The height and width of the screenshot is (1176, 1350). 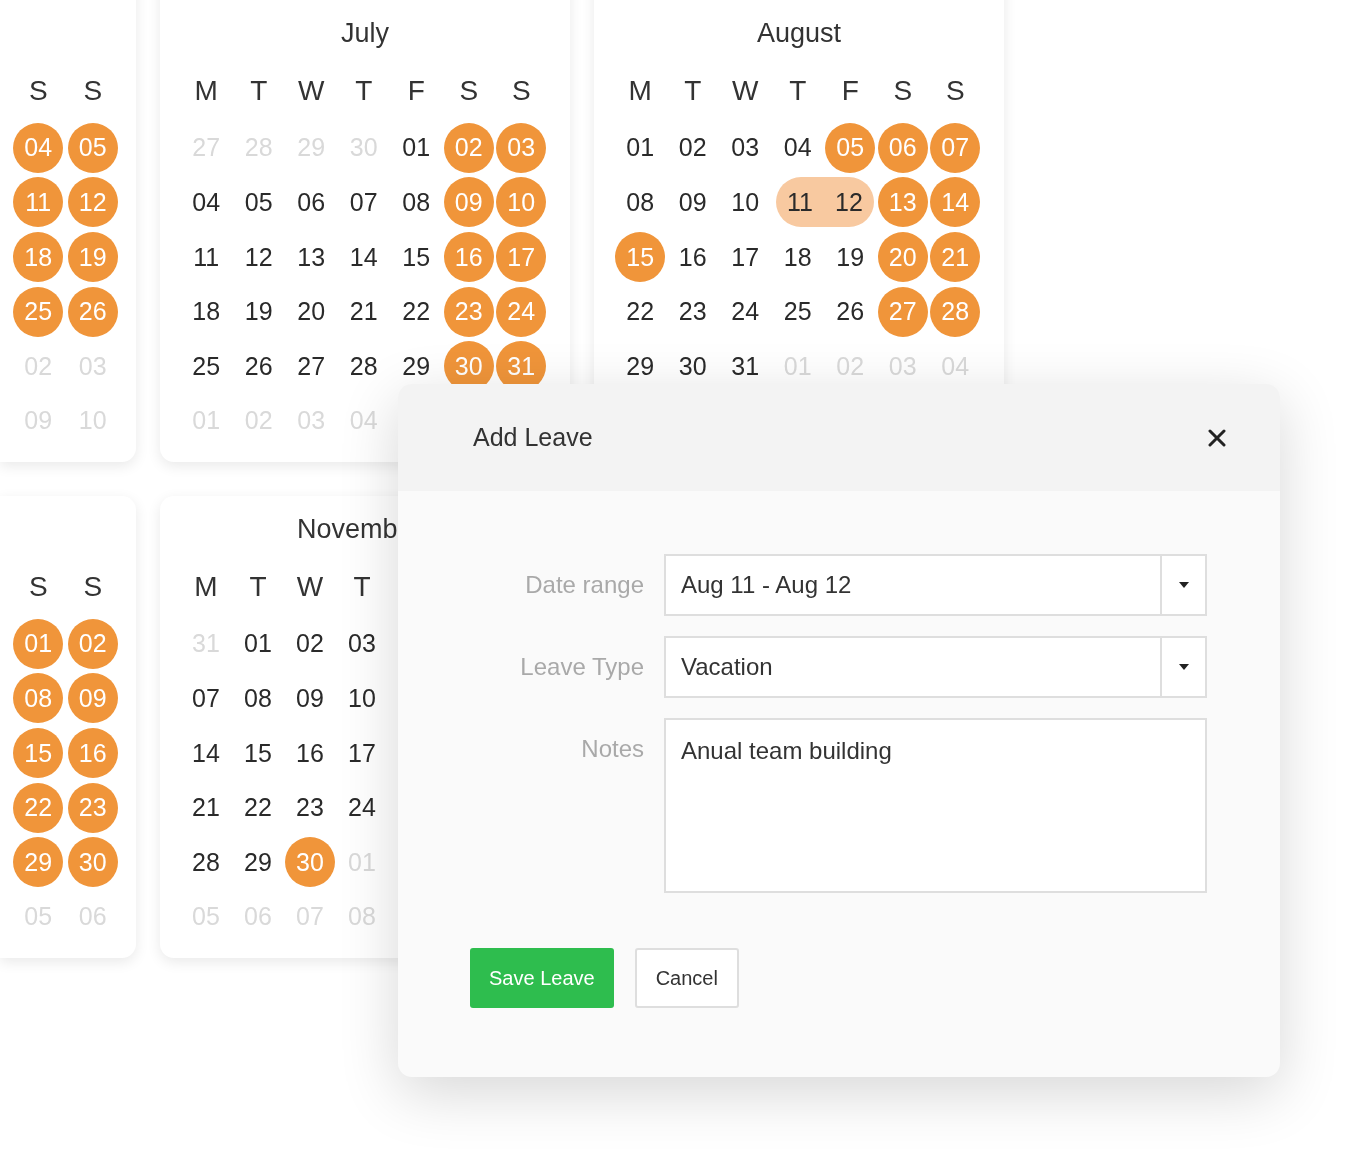 I want to click on weekday-label: M, so click(x=206, y=587).